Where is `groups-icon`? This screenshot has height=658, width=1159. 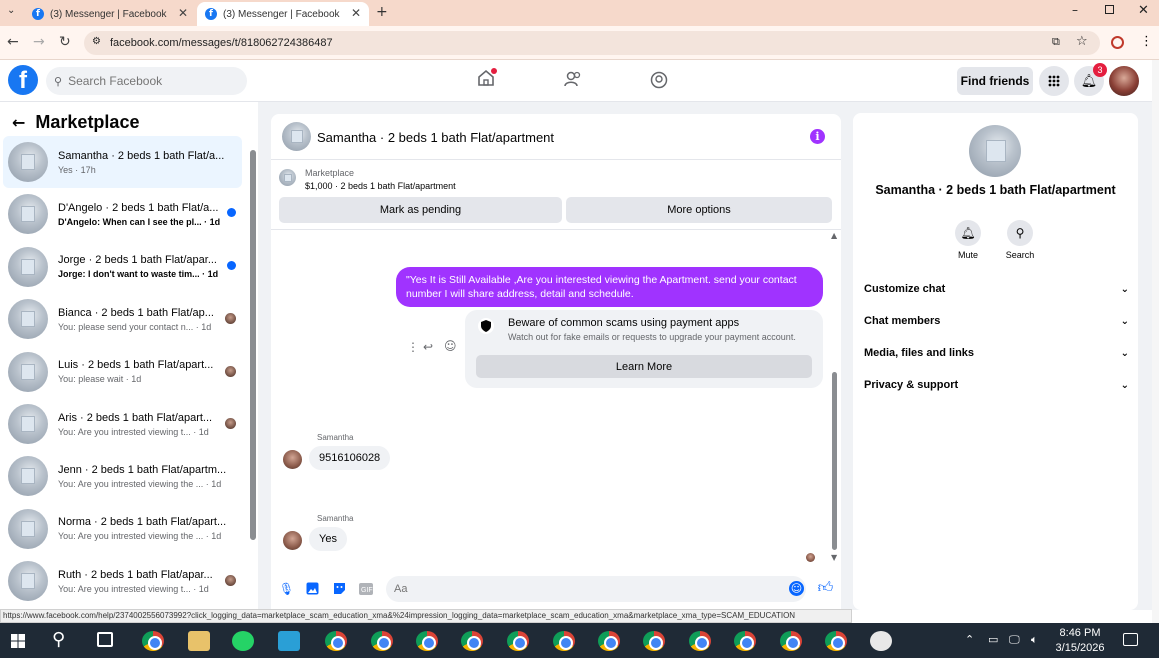
groups-icon is located at coordinates (659, 81).